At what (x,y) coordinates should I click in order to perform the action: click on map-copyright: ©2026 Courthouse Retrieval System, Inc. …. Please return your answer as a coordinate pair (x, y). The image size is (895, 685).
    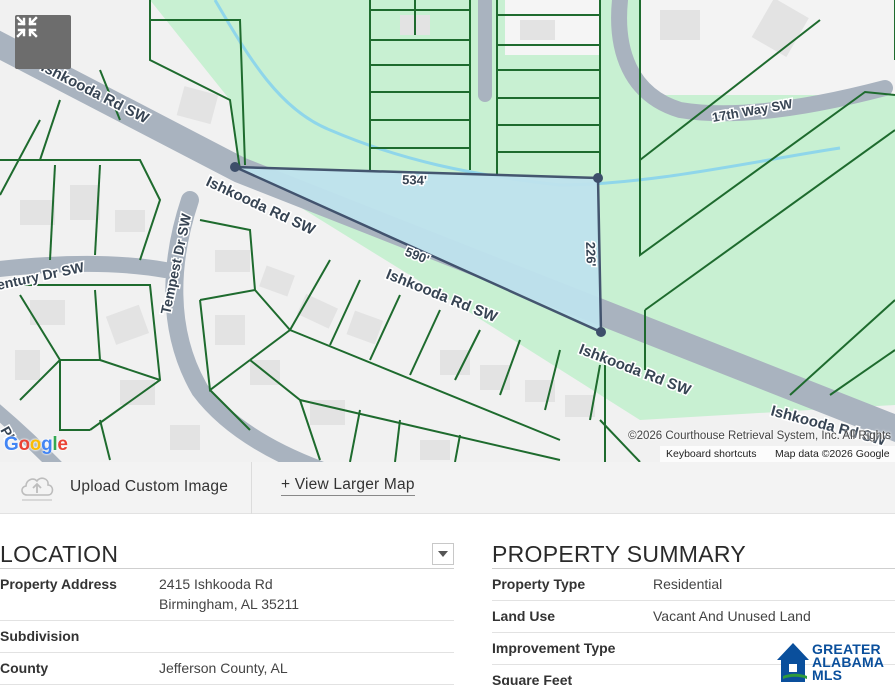
    Looking at the image, I should click on (759, 436).